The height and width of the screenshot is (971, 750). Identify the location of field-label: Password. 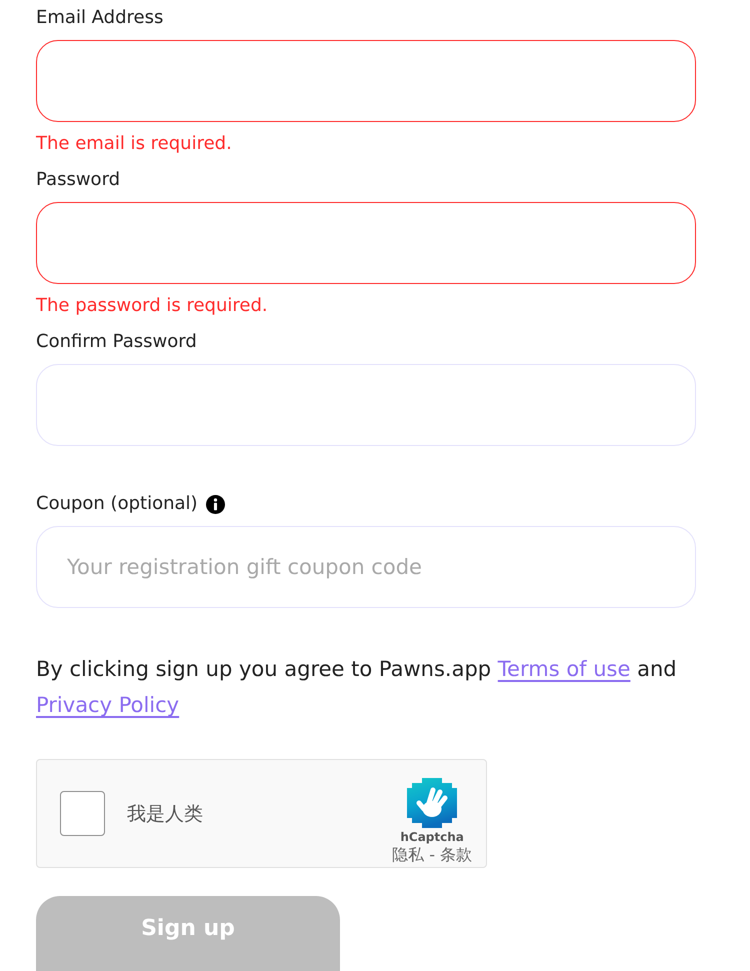
(78, 180).